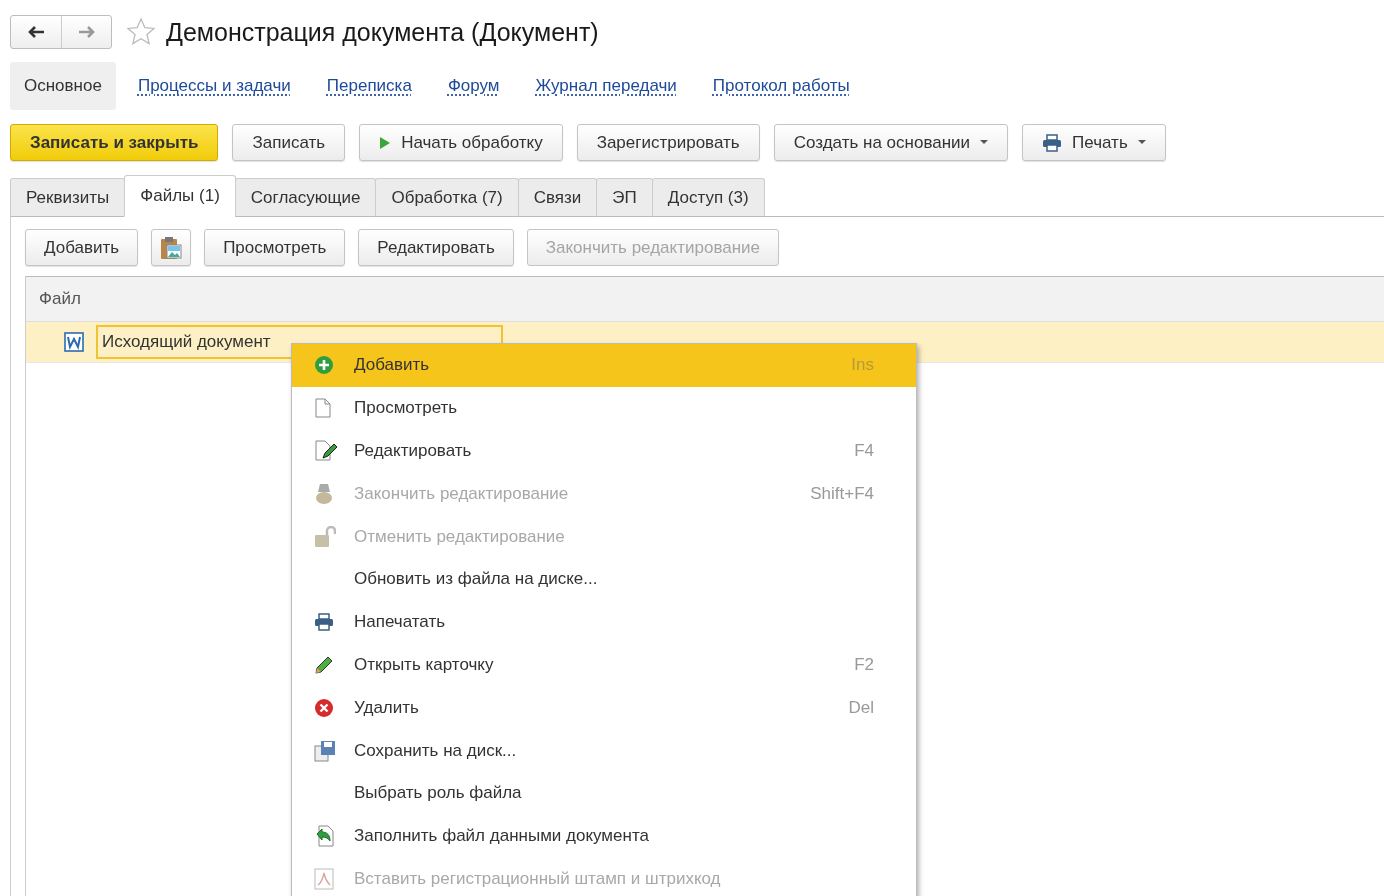 The image size is (1384, 896). Describe the element at coordinates (325, 536) in the screenshot. I see `padlock-icon` at that location.